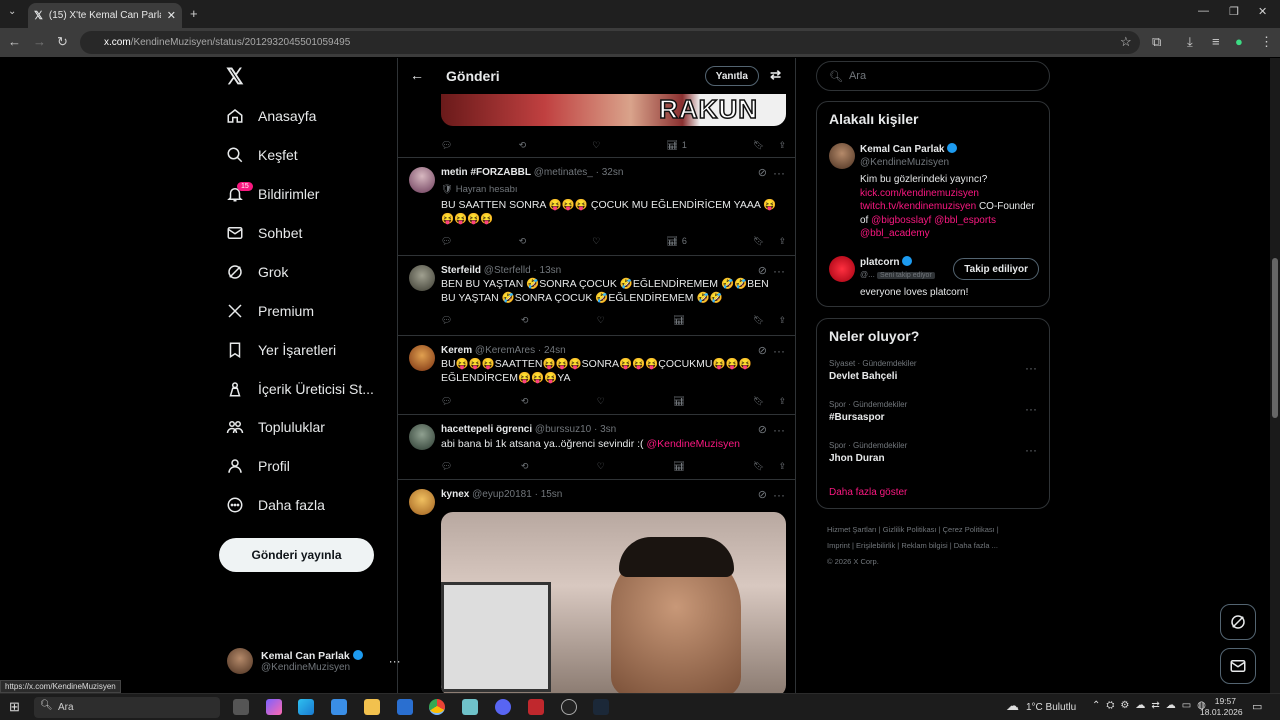 This screenshot has height=720, width=1280. Describe the element at coordinates (613, 602) in the screenshot. I see `tweet-video` at that location.